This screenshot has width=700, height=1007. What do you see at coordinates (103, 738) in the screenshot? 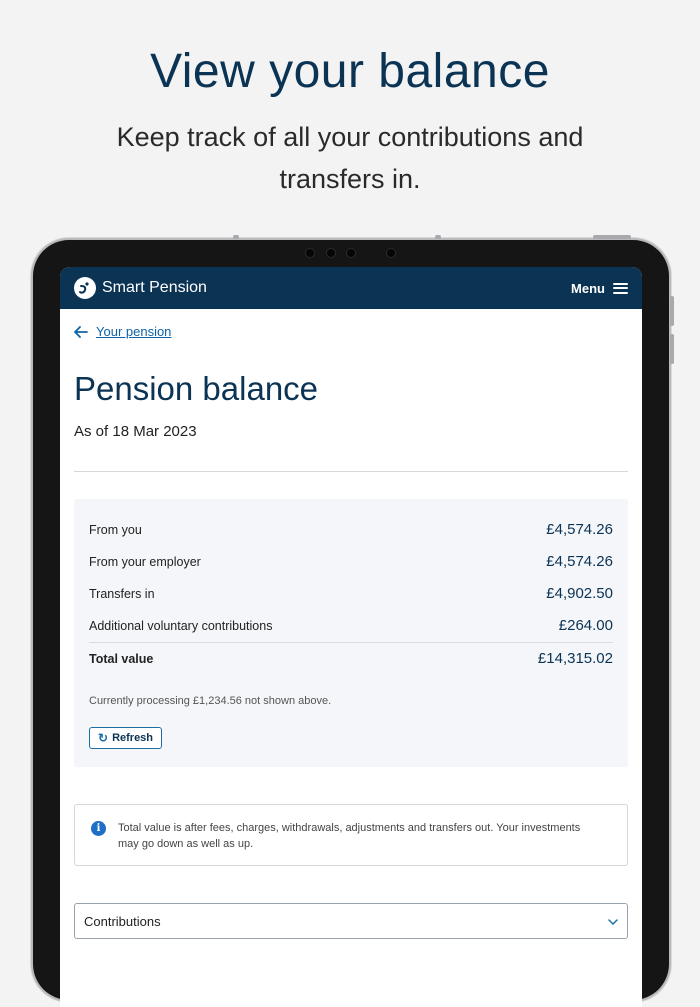
I see `refresh-icon: ↻` at bounding box center [103, 738].